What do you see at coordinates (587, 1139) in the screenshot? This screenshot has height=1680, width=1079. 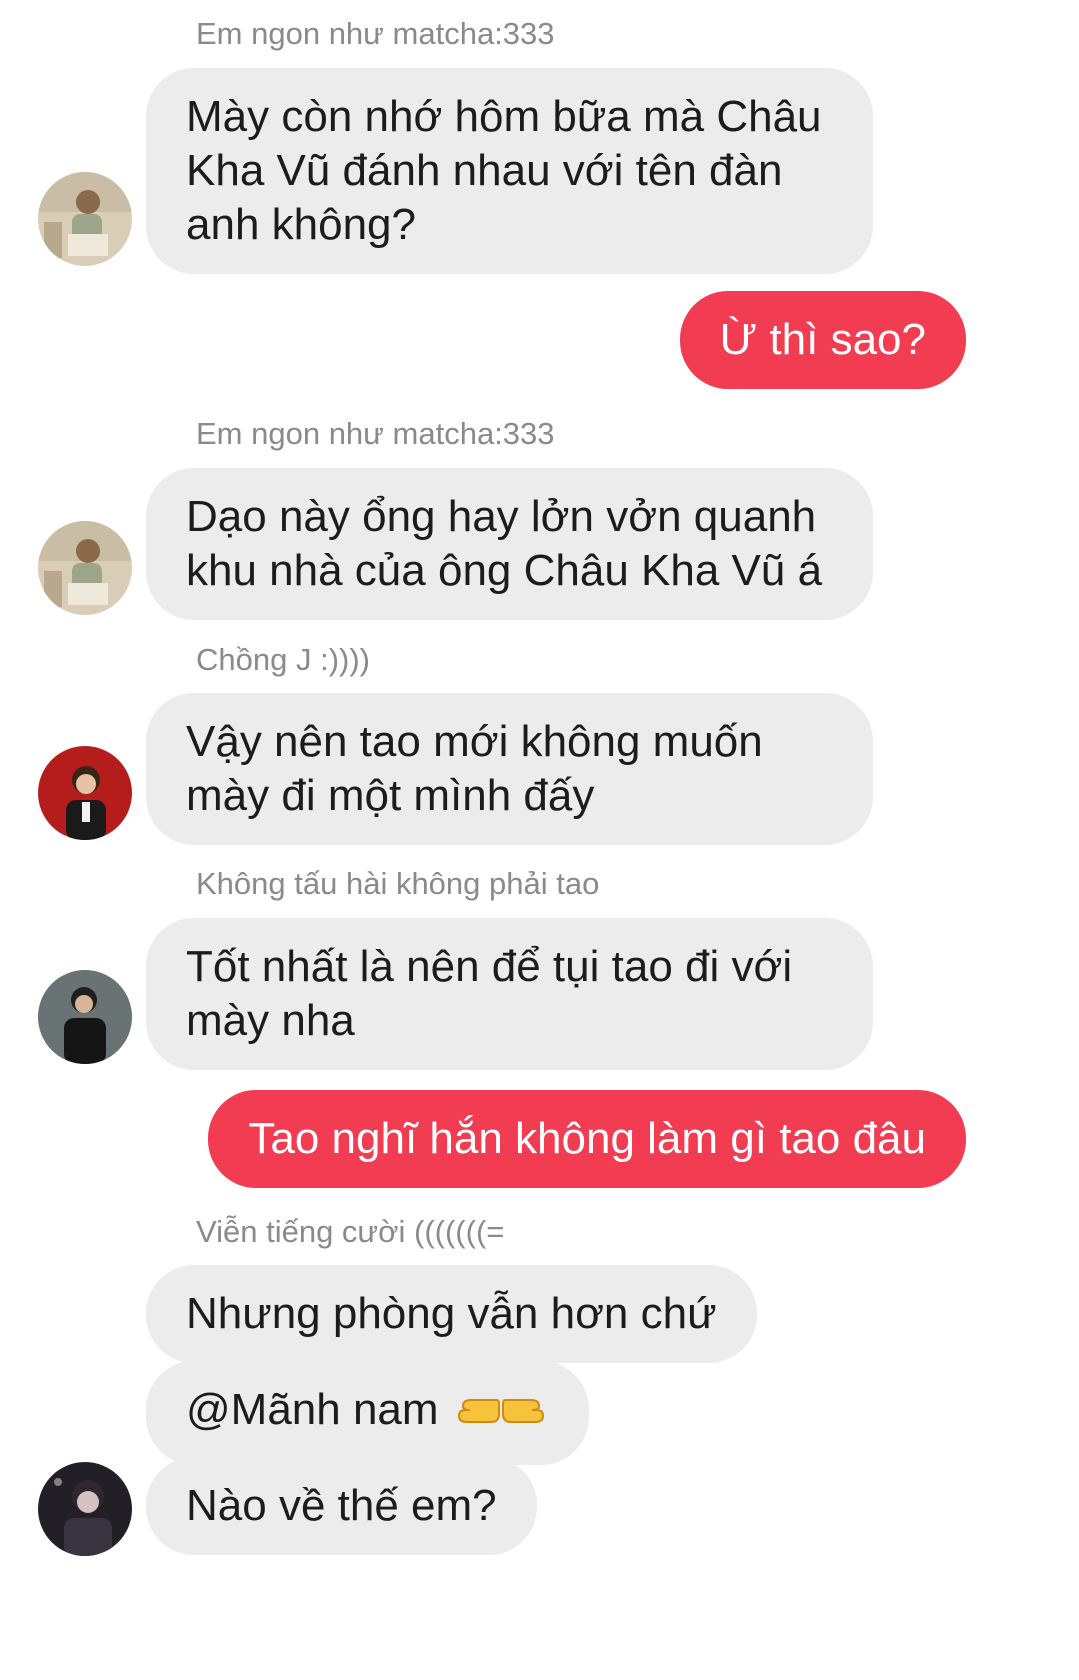 I see `outgoing-message-bubble: Tao nghĩ hắn không làm gì tao đâu` at bounding box center [587, 1139].